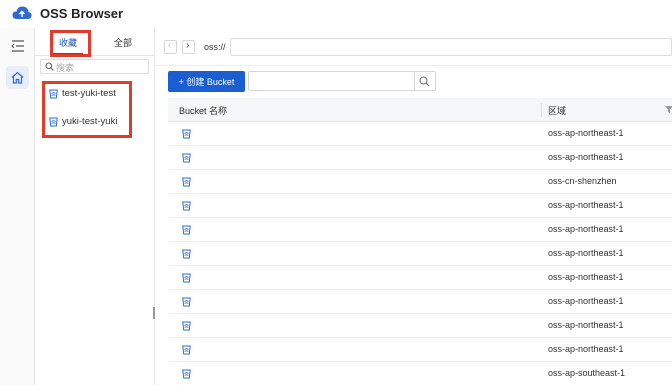 This screenshot has width=672, height=385. I want to click on cloud-upload-logo-icon, so click(22, 12).